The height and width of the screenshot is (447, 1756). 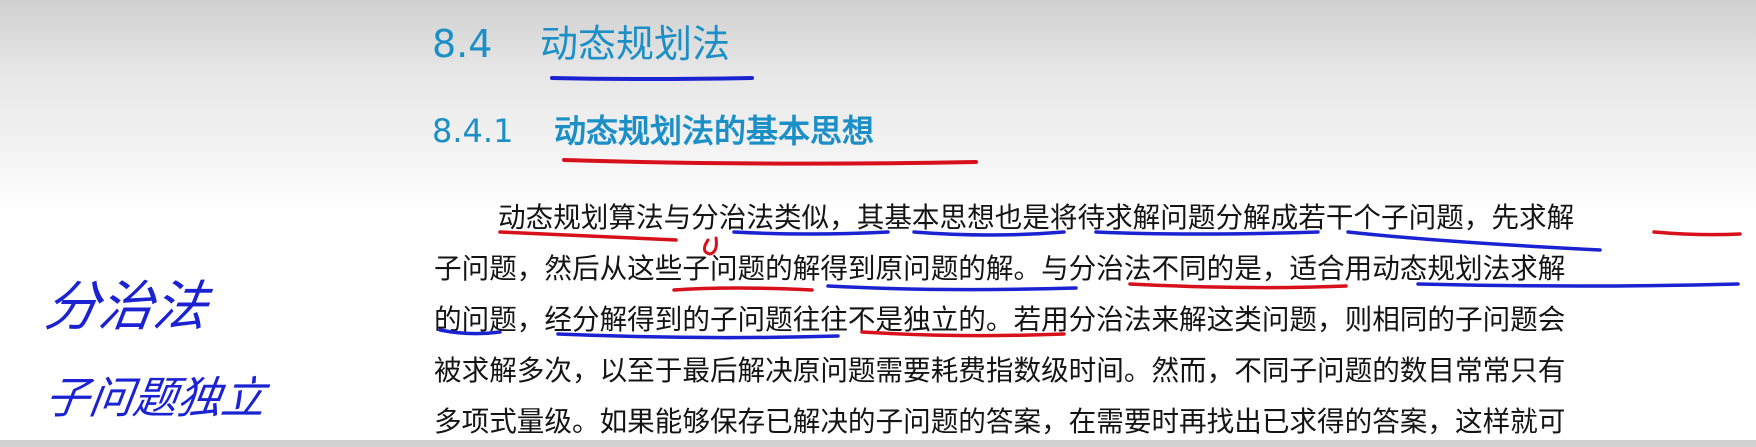 What do you see at coordinates (462, 44) in the screenshot?
I see `section-number: 8.4` at bounding box center [462, 44].